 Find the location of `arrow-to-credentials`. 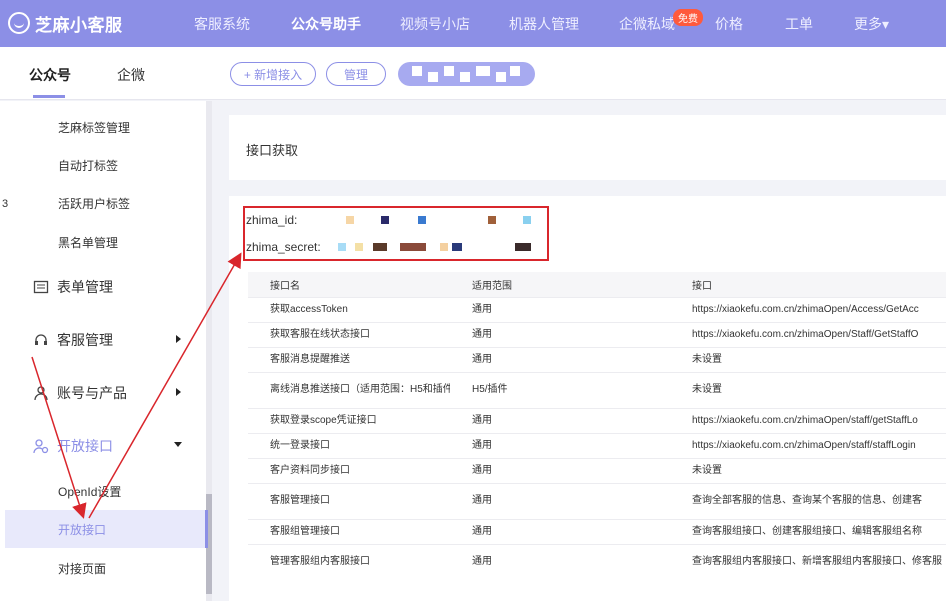

arrow-to-credentials is located at coordinates (165, 385).